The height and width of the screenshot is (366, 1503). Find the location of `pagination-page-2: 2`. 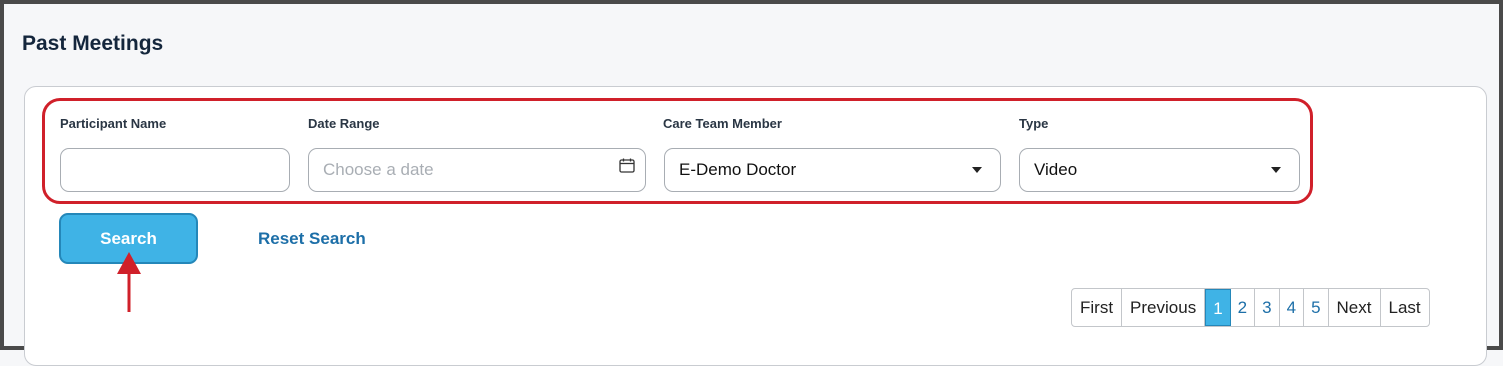

pagination-page-2: 2 is located at coordinates (1243, 307).